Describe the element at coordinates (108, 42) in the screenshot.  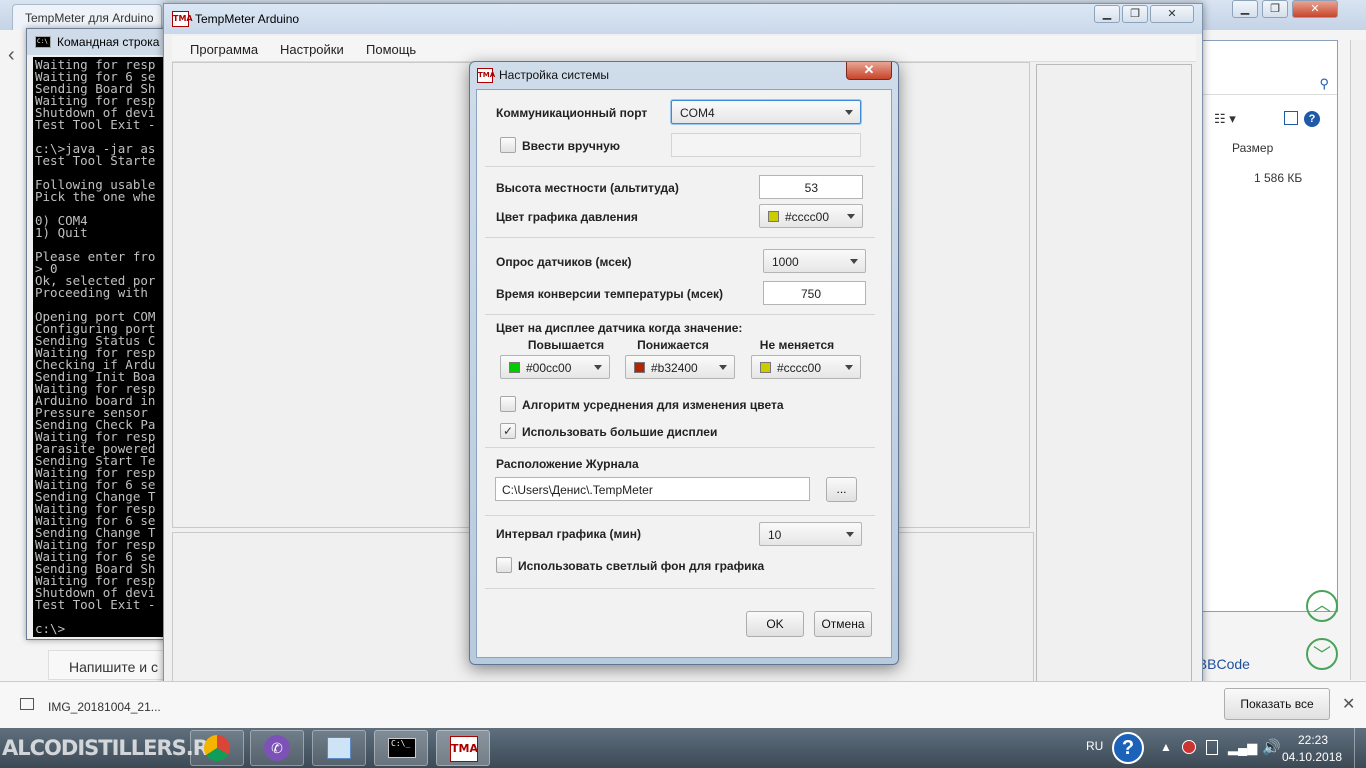
I see `cmd-title: Командная строка` at that location.